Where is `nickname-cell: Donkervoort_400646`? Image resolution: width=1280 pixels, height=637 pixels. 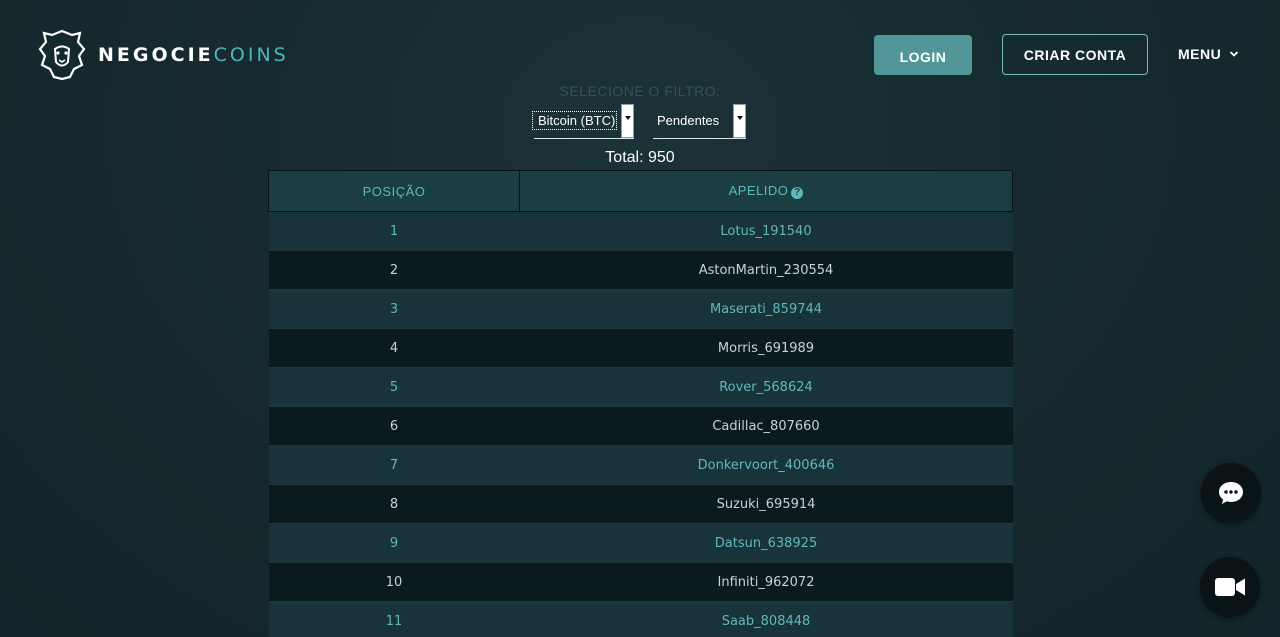
nickname-cell: Donkervoort_400646 is located at coordinates (766, 465).